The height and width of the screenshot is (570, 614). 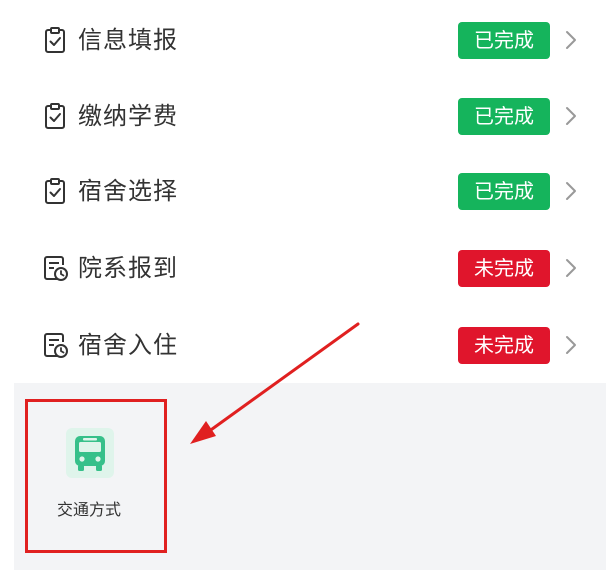 I want to click on task-label: 缴纳学费, so click(x=128, y=116).